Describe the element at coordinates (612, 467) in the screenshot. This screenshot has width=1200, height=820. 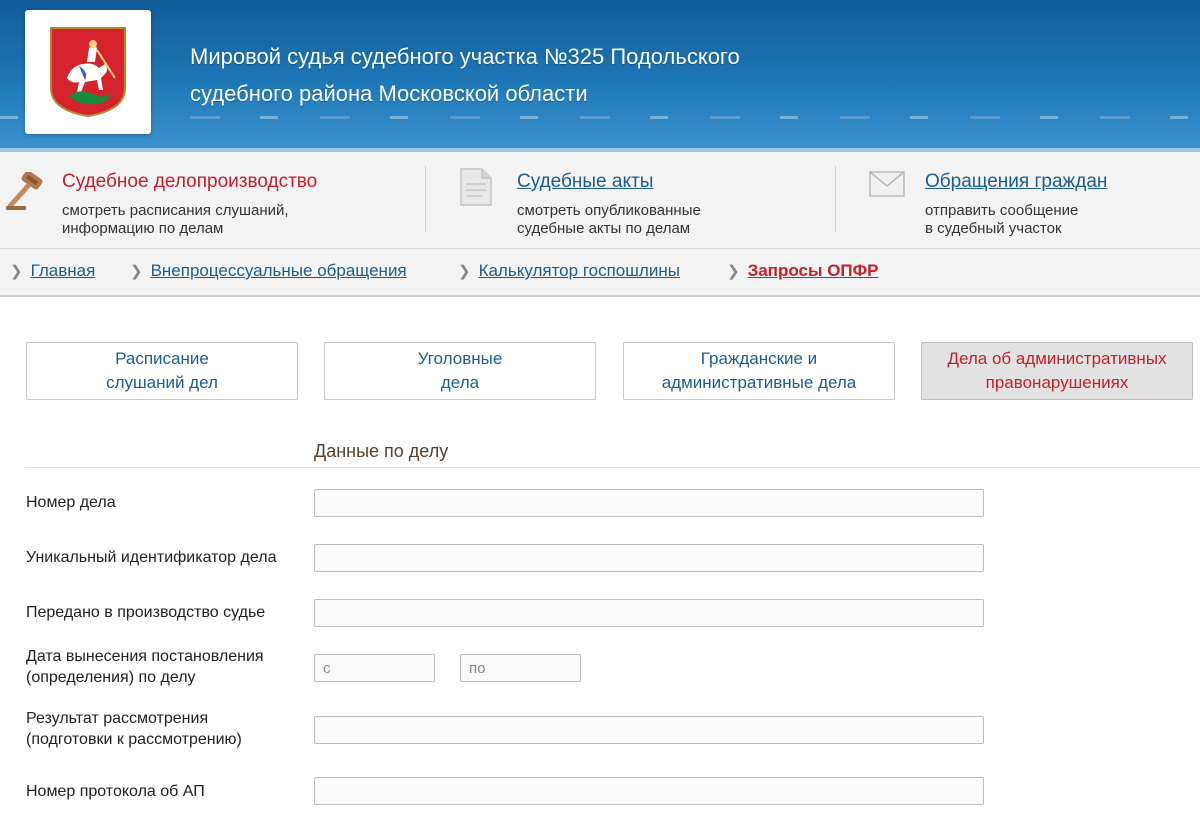
I see `section-divider` at that location.